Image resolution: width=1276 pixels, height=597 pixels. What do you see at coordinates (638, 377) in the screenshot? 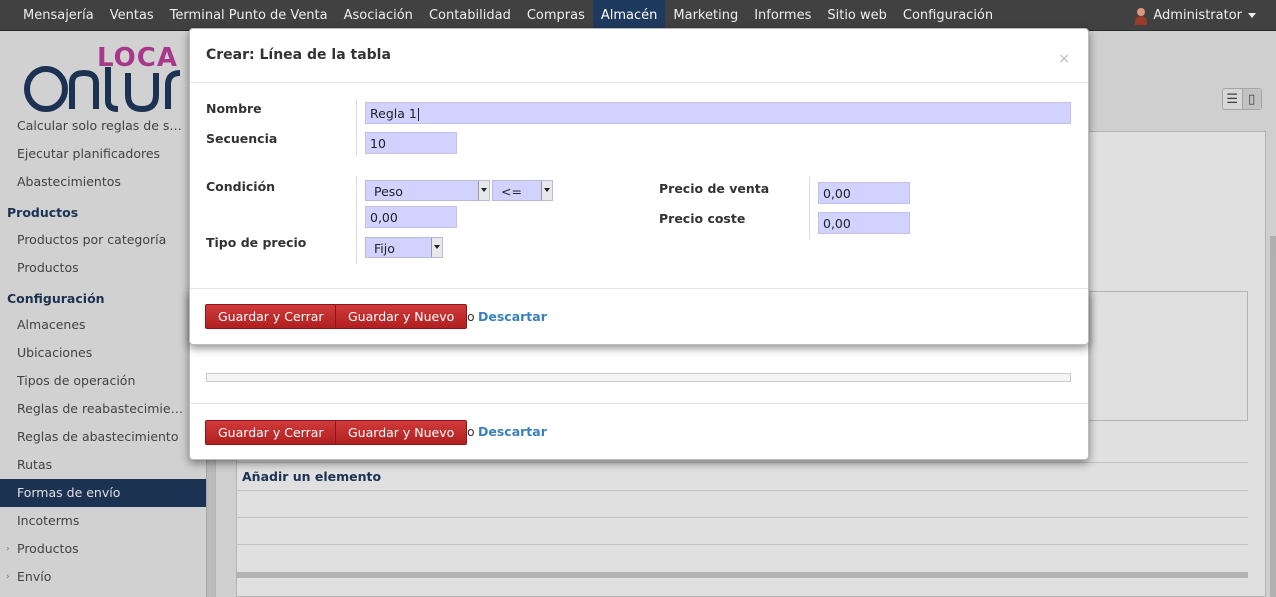
I see `parent-dialog-table` at bounding box center [638, 377].